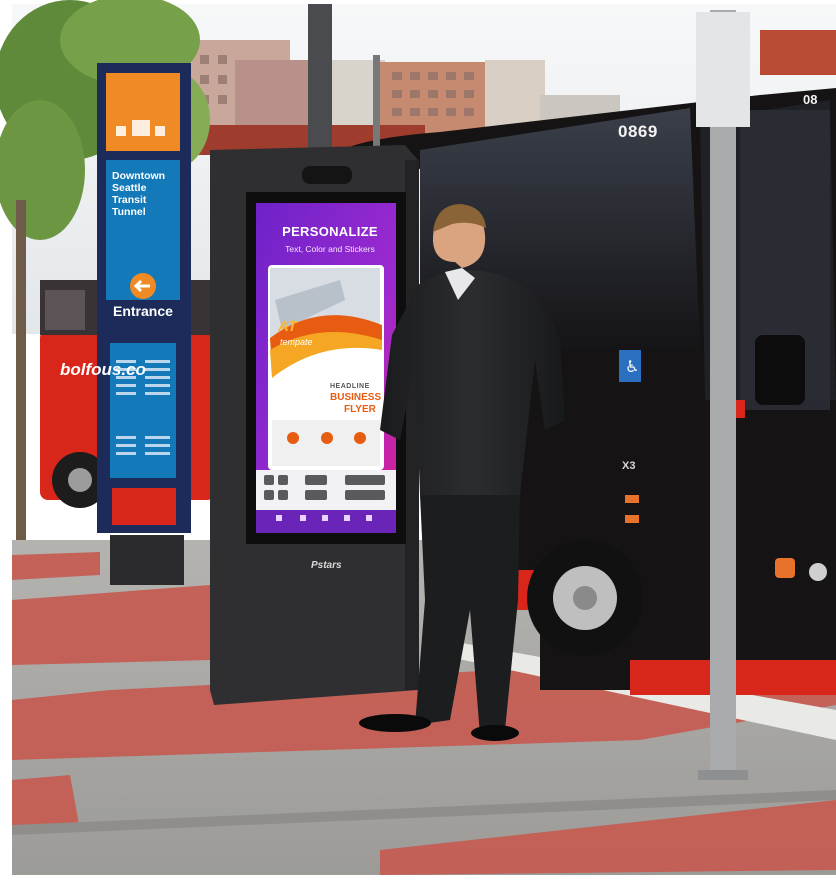  I want to click on flyer-flyer-text: FLYER, so click(360, 409).